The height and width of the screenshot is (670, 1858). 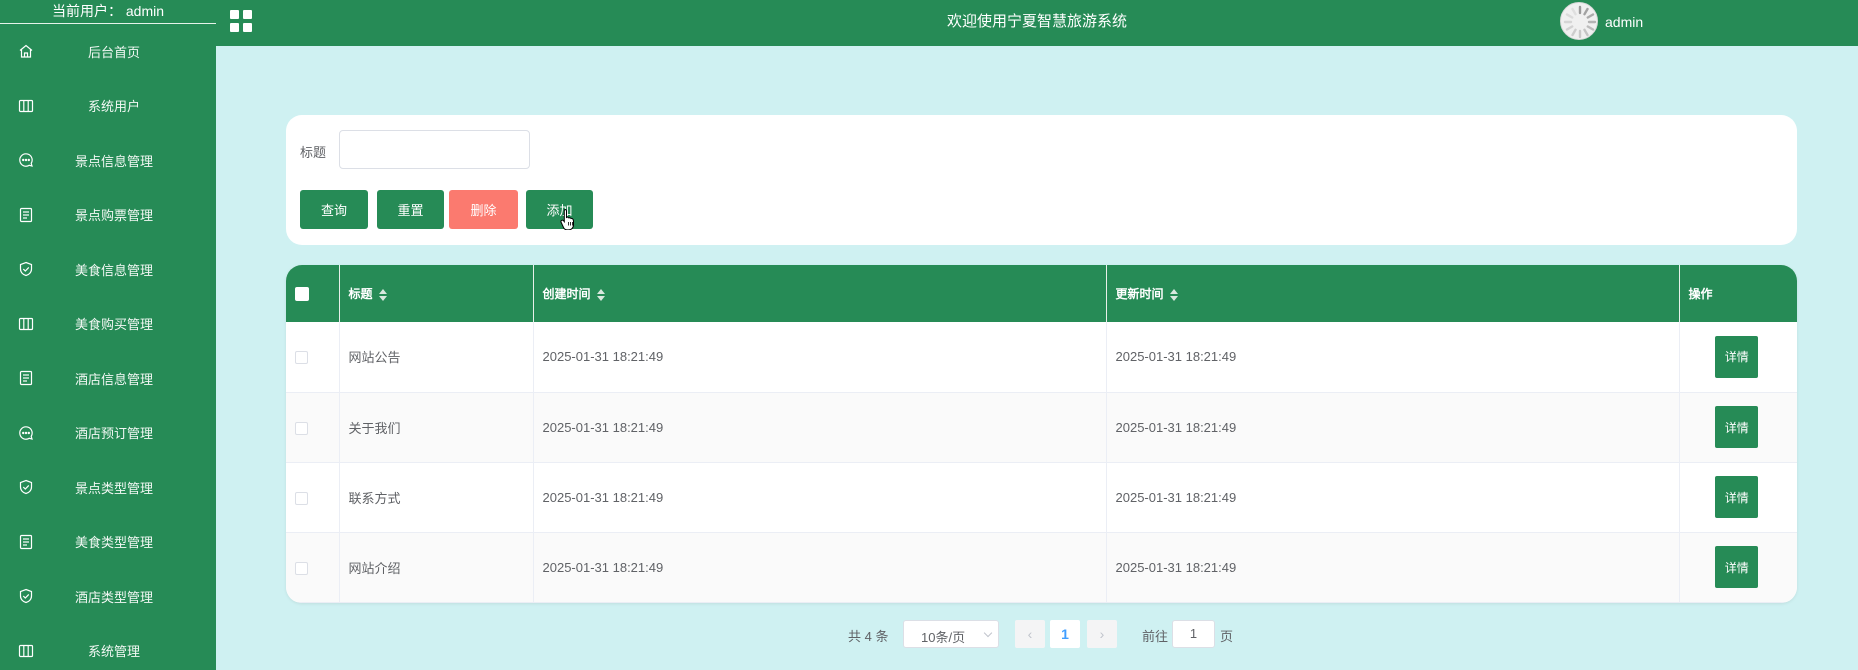 What do you see at coordinates (1393, 293) in the screenshot?
I see `column-header-updated: 更新时间` at bounding box center [1393, 293].